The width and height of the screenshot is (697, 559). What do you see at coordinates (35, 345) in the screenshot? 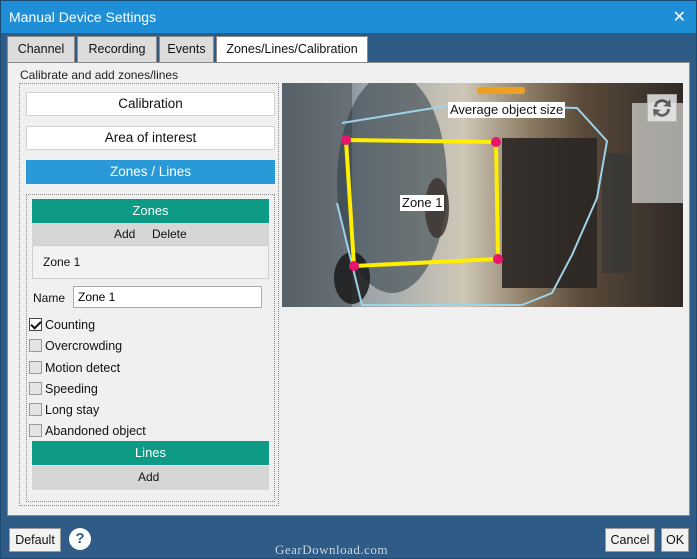
I see `overcrowding-checkbox` at bounding box center [35, 345].